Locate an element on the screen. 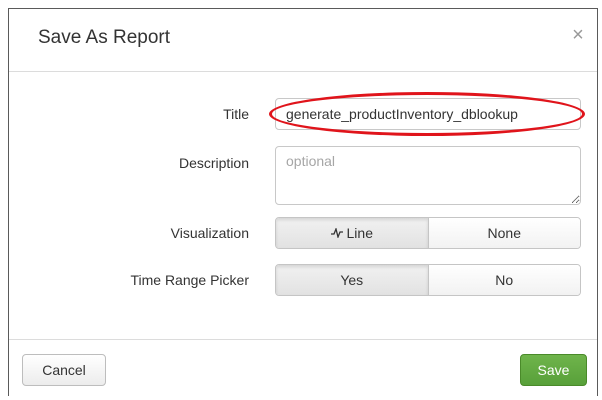 This screenshot has width=602, height=400. title-label: Title is located at coordinates (236, 114).